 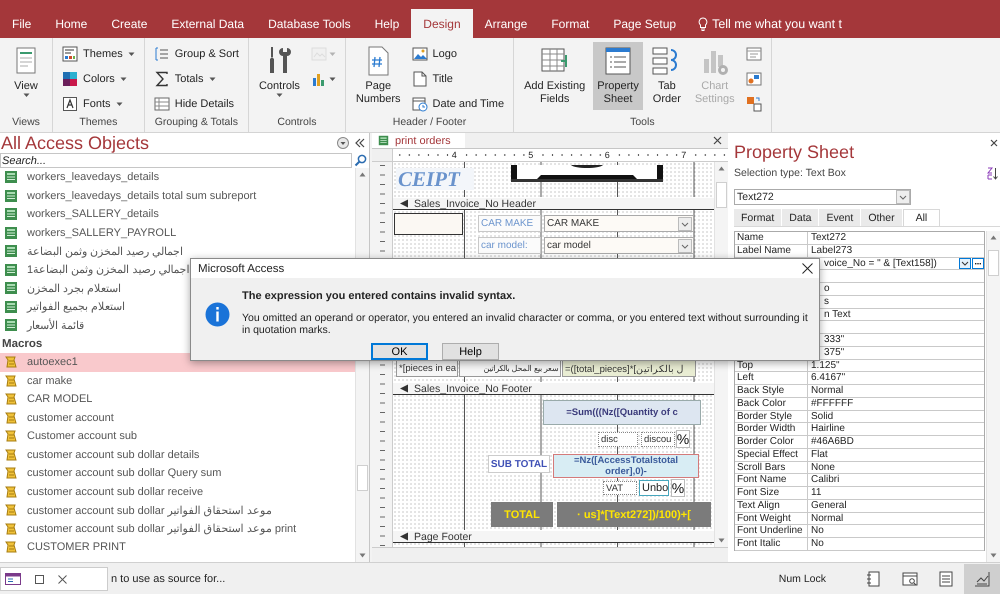 I want to click on property-value: Solid, so click(x=822, y=416).